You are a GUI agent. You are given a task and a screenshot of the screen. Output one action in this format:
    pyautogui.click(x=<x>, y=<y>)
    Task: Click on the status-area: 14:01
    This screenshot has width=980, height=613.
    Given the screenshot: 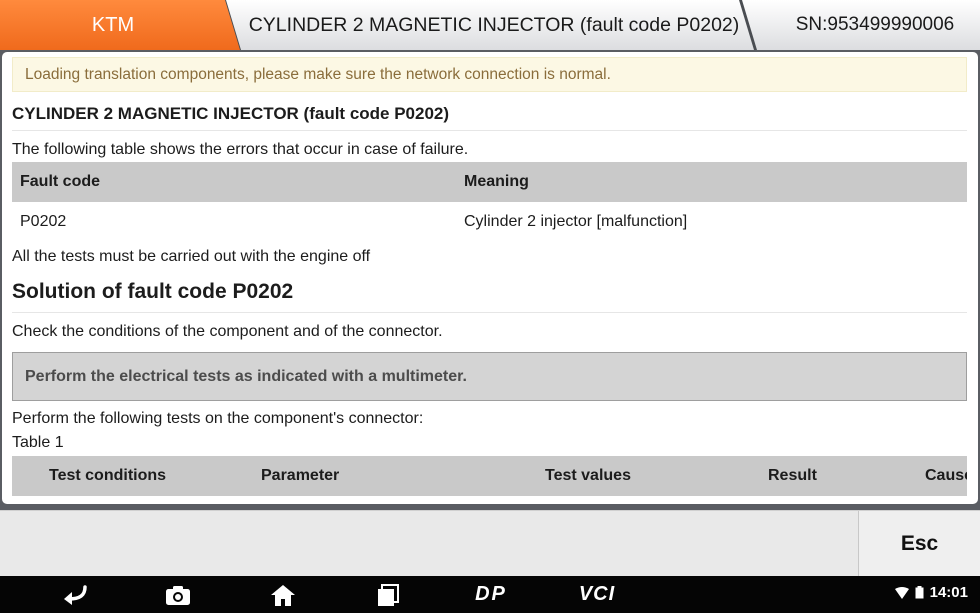 What is the action you would take?
    pyautogui.click(x=931, y=592)
    